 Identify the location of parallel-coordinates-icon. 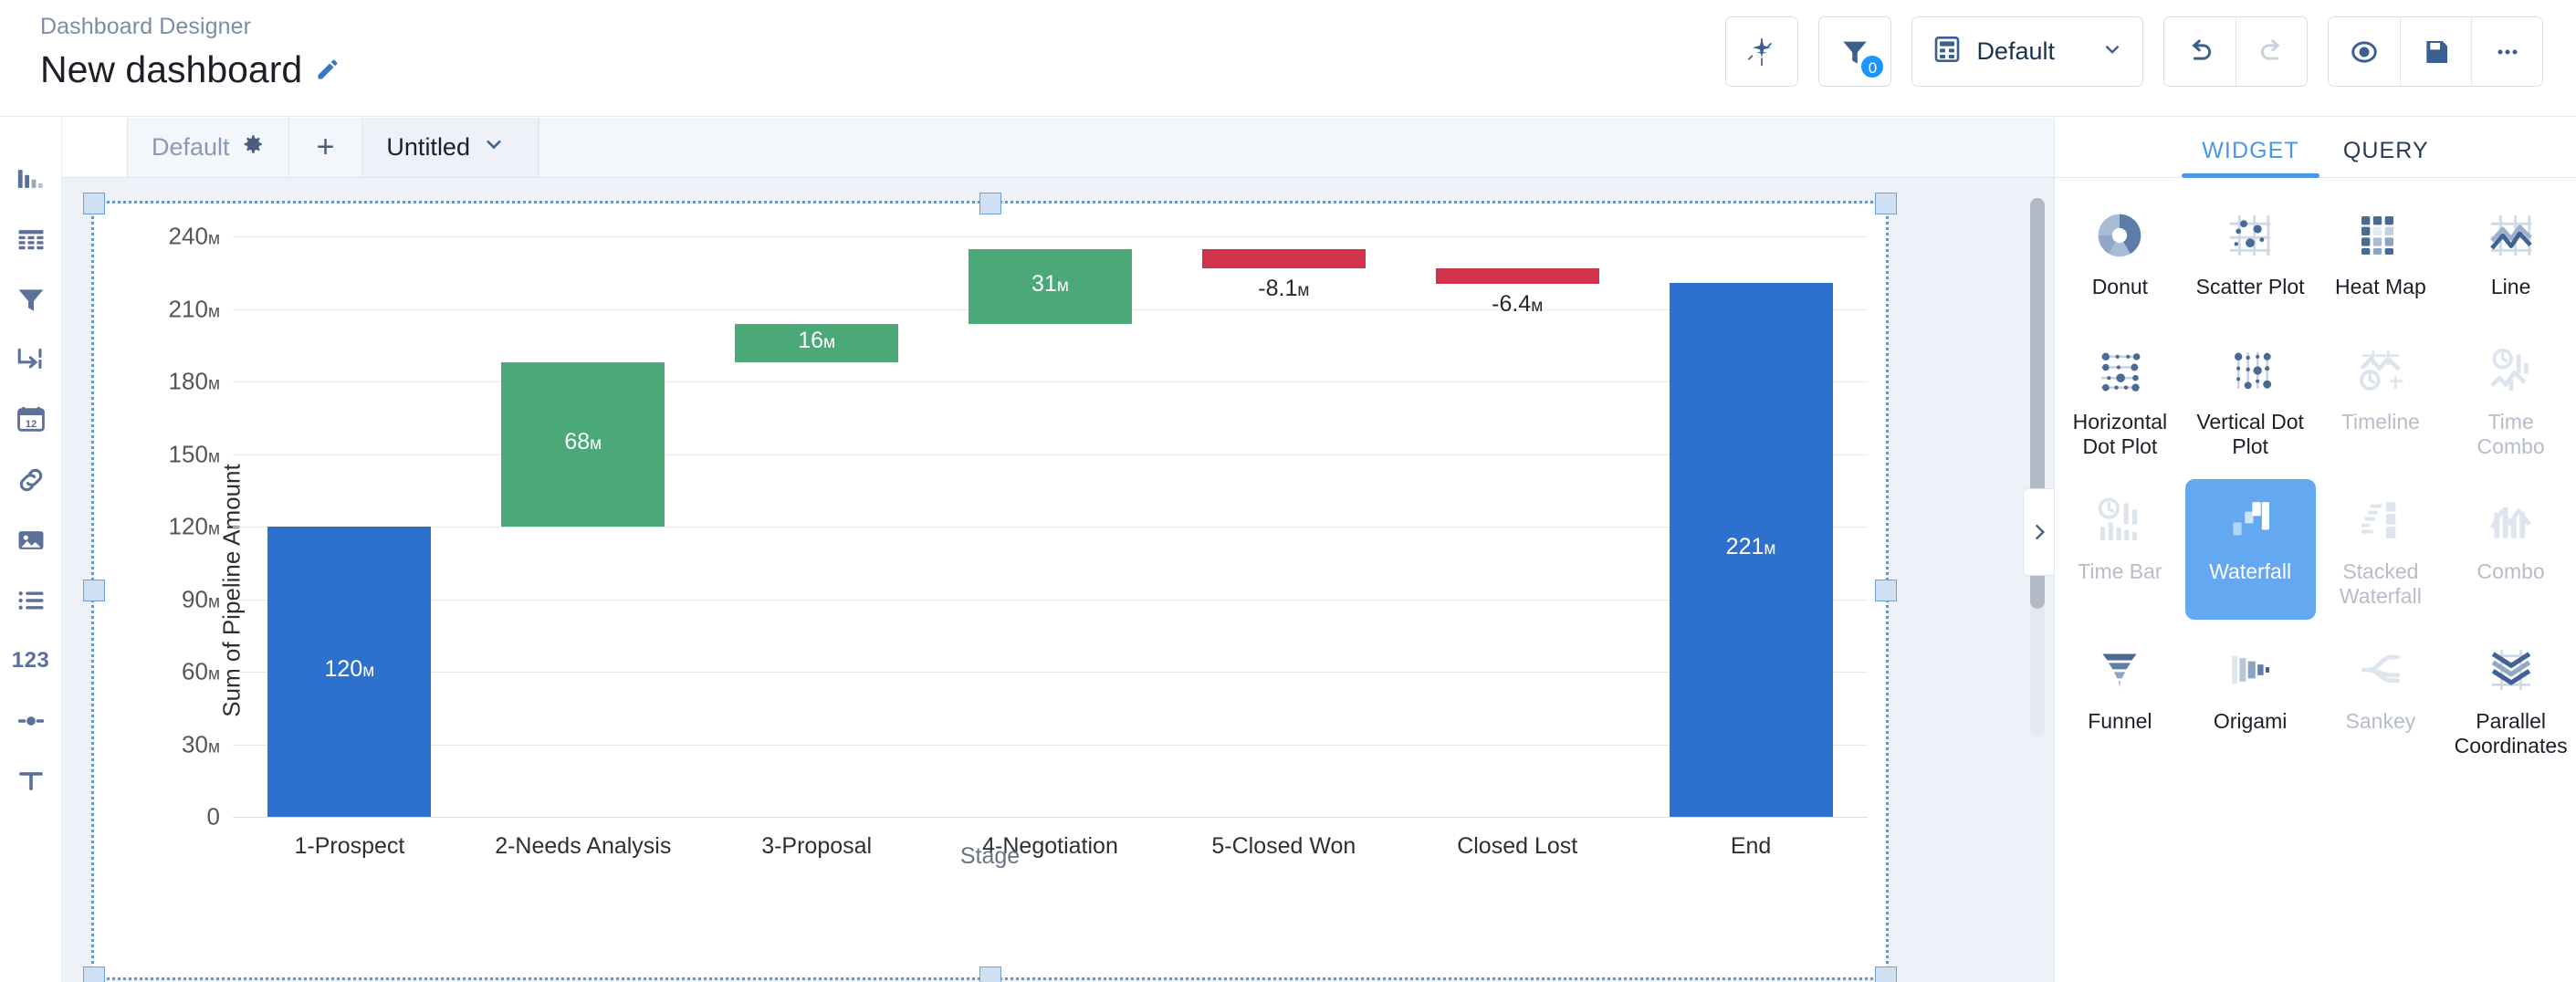
(2511, 670).